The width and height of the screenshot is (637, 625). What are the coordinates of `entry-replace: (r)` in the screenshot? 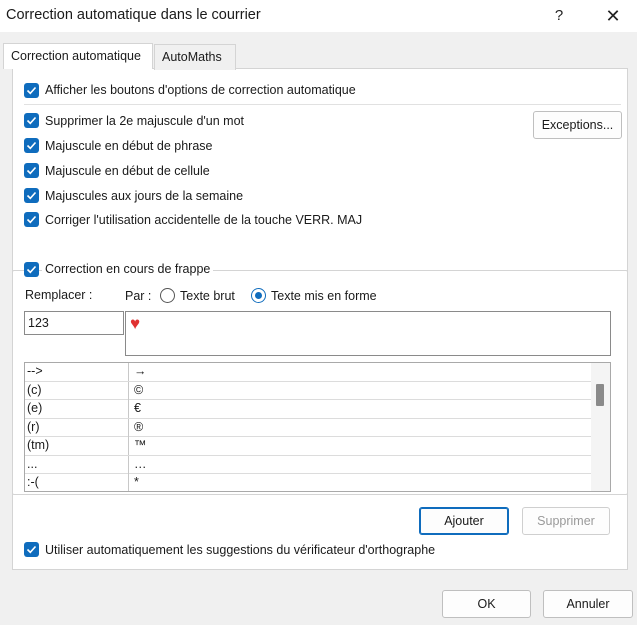 It's located at (33, 426).